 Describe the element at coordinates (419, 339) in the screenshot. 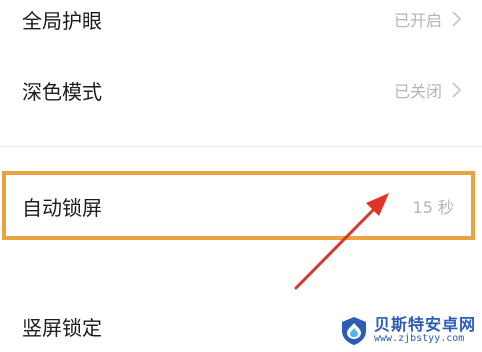

I see `watermark-url: www.zjbstyy.com` at that location.